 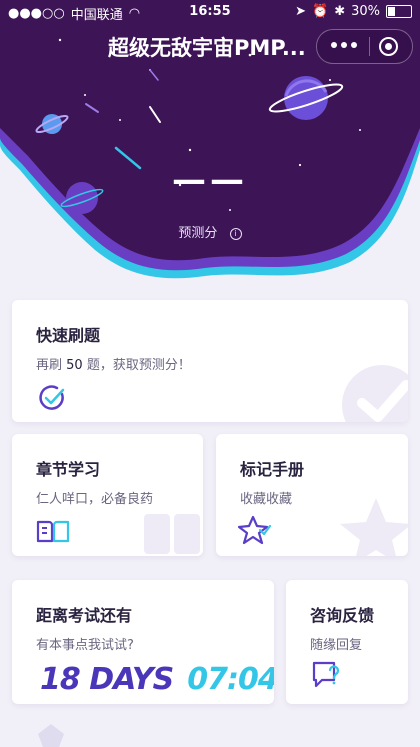 I want to click on subtitle-prefix: 再刷, so click(x=51, y=365).